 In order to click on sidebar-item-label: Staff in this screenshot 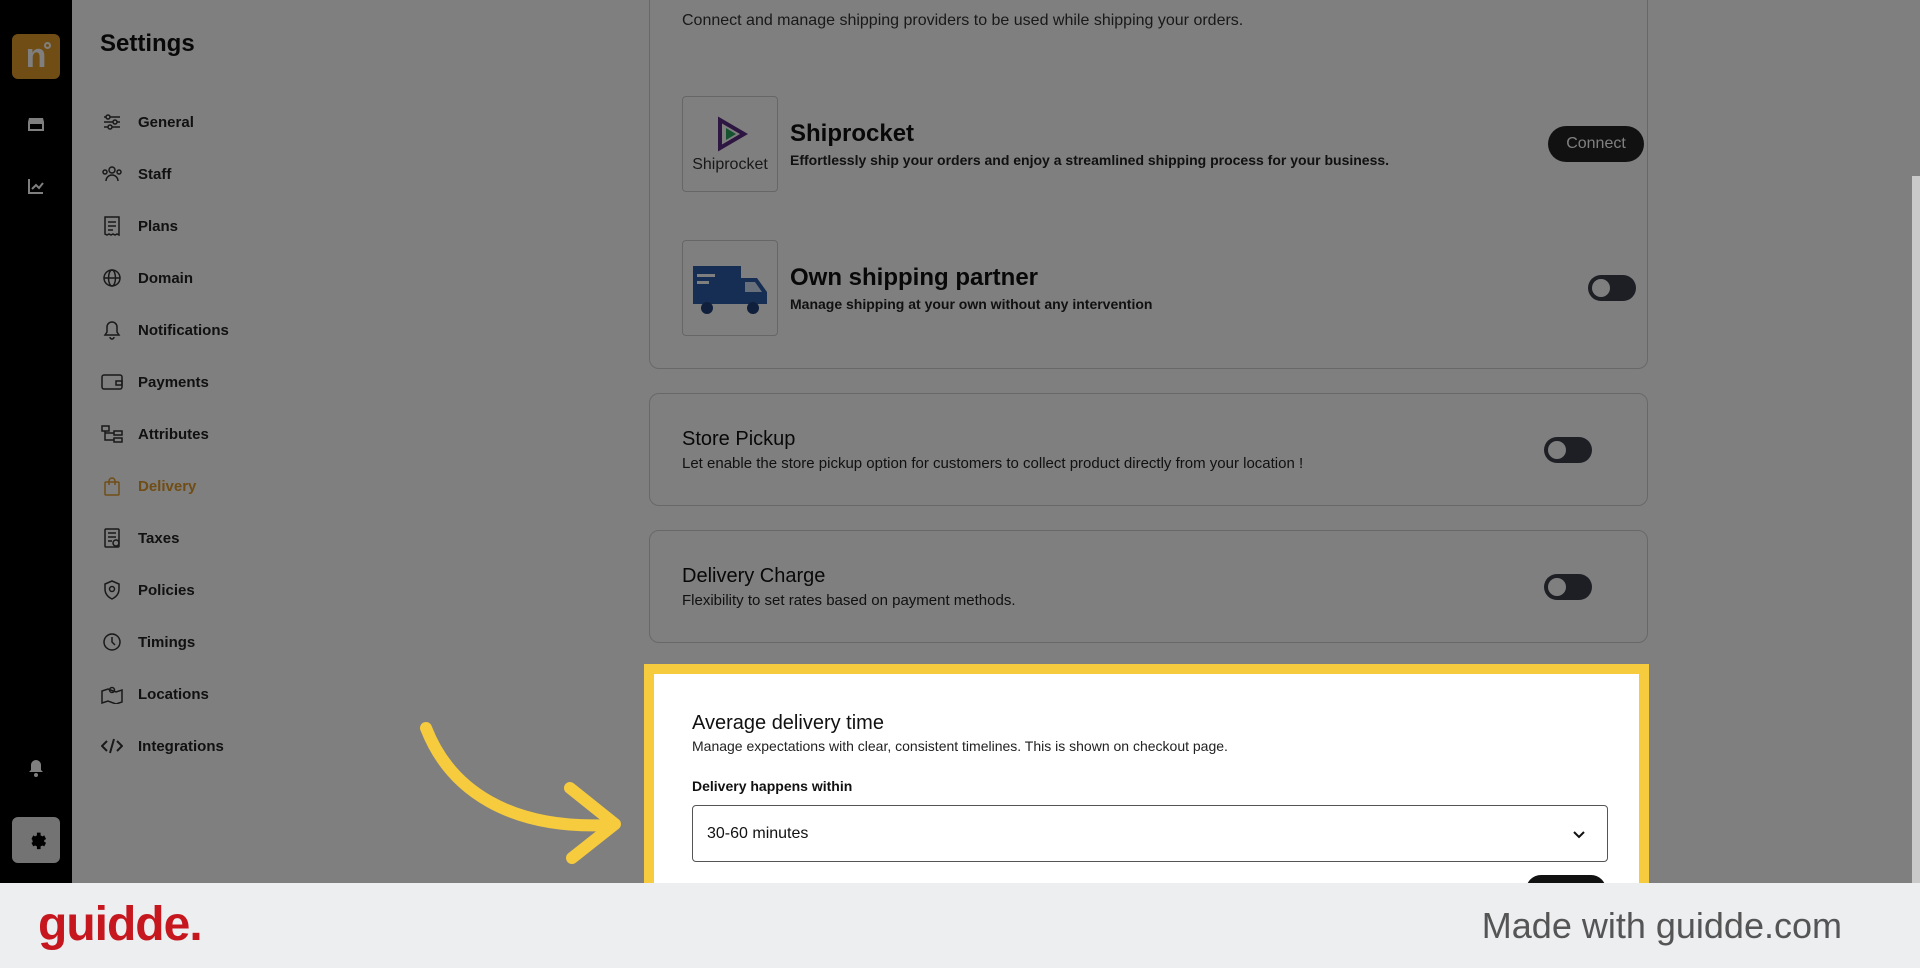, I will do `click(155, 174)`.